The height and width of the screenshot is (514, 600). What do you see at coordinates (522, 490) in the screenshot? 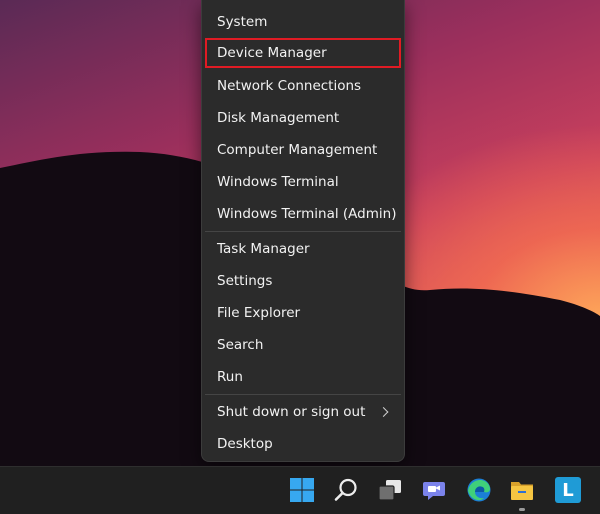
I see `file-explorer-icon` at bounding box center [522, 490].